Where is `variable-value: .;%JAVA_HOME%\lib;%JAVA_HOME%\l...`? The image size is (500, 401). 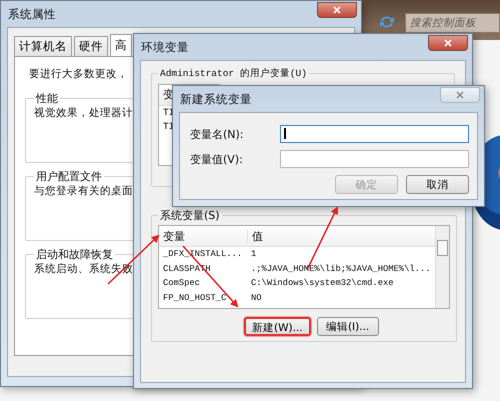 variable-value: .;%JAVA_HOME%\lib;%JAVA_HOME%\l... is located at coordinates (341, 269).